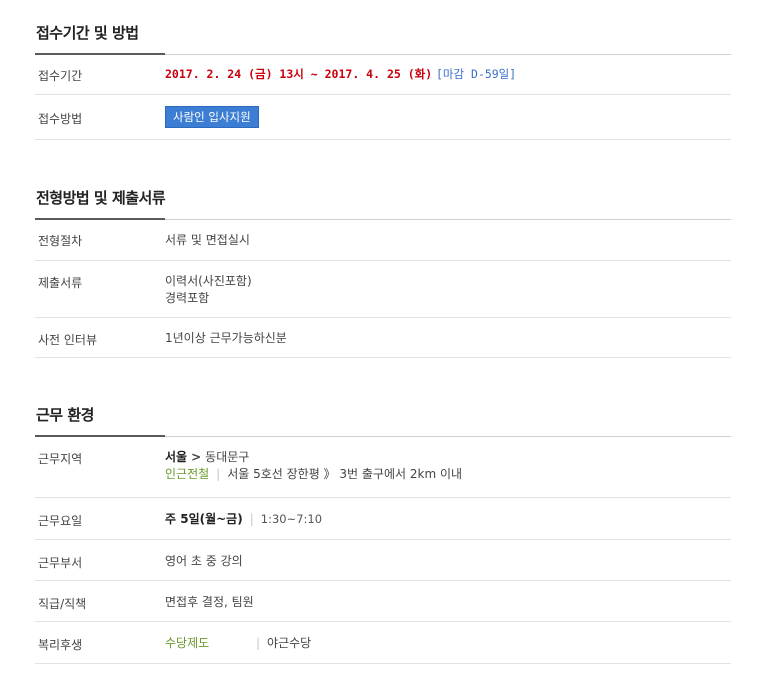  Describe the element at coordinates (101, 198) in the screenshot. I see `section-title-text: 전형방법 및 제출서류` at that location.